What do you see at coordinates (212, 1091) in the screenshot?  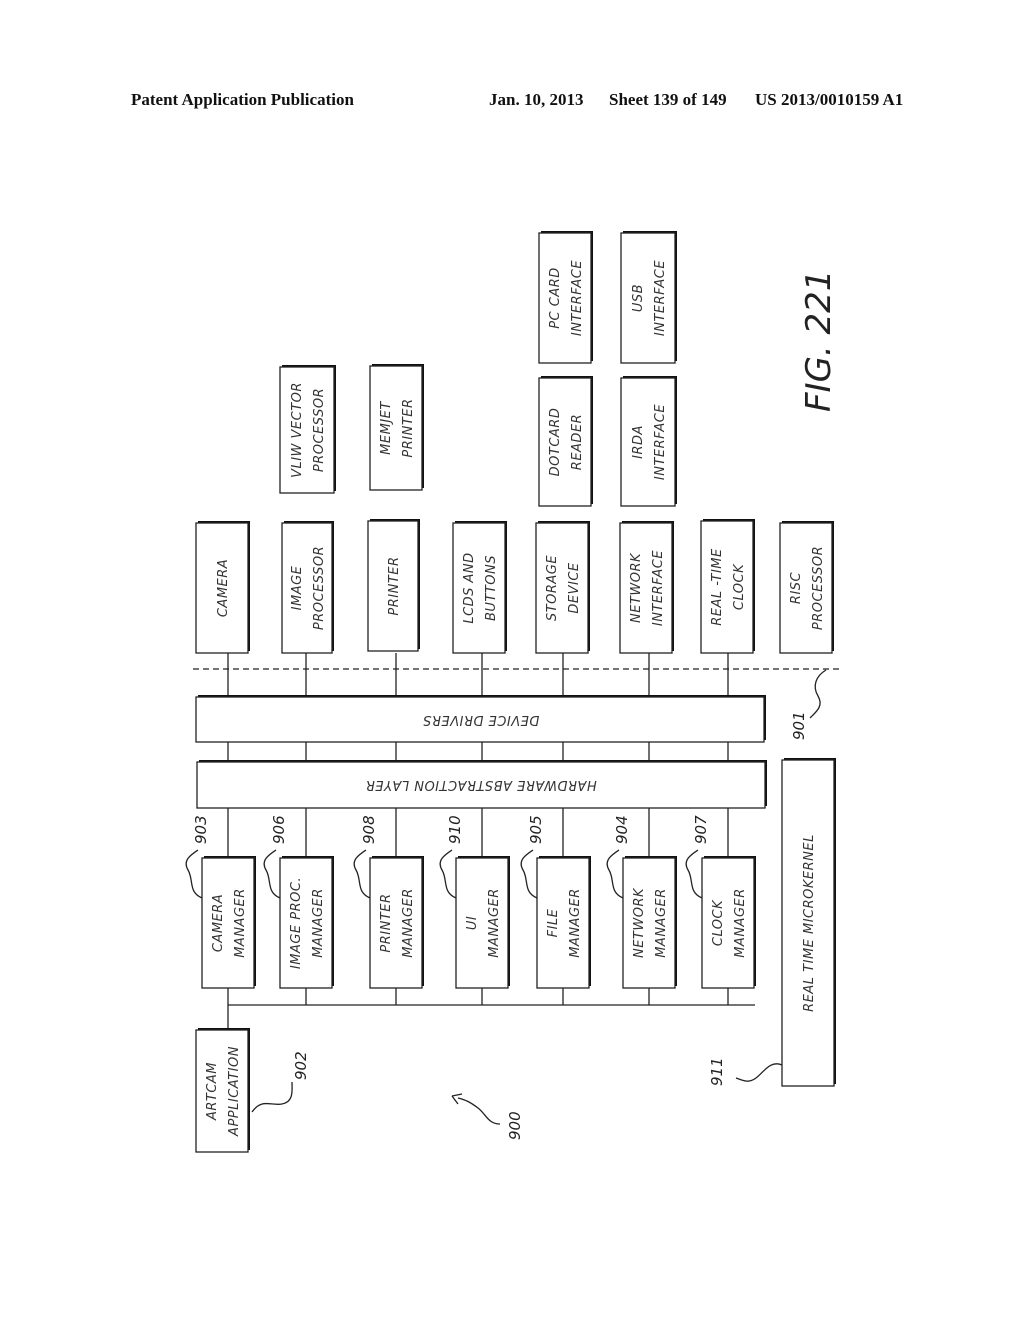 I see `artcam-application-label-line: ARTCAM` at bounding box center [212, 1091].